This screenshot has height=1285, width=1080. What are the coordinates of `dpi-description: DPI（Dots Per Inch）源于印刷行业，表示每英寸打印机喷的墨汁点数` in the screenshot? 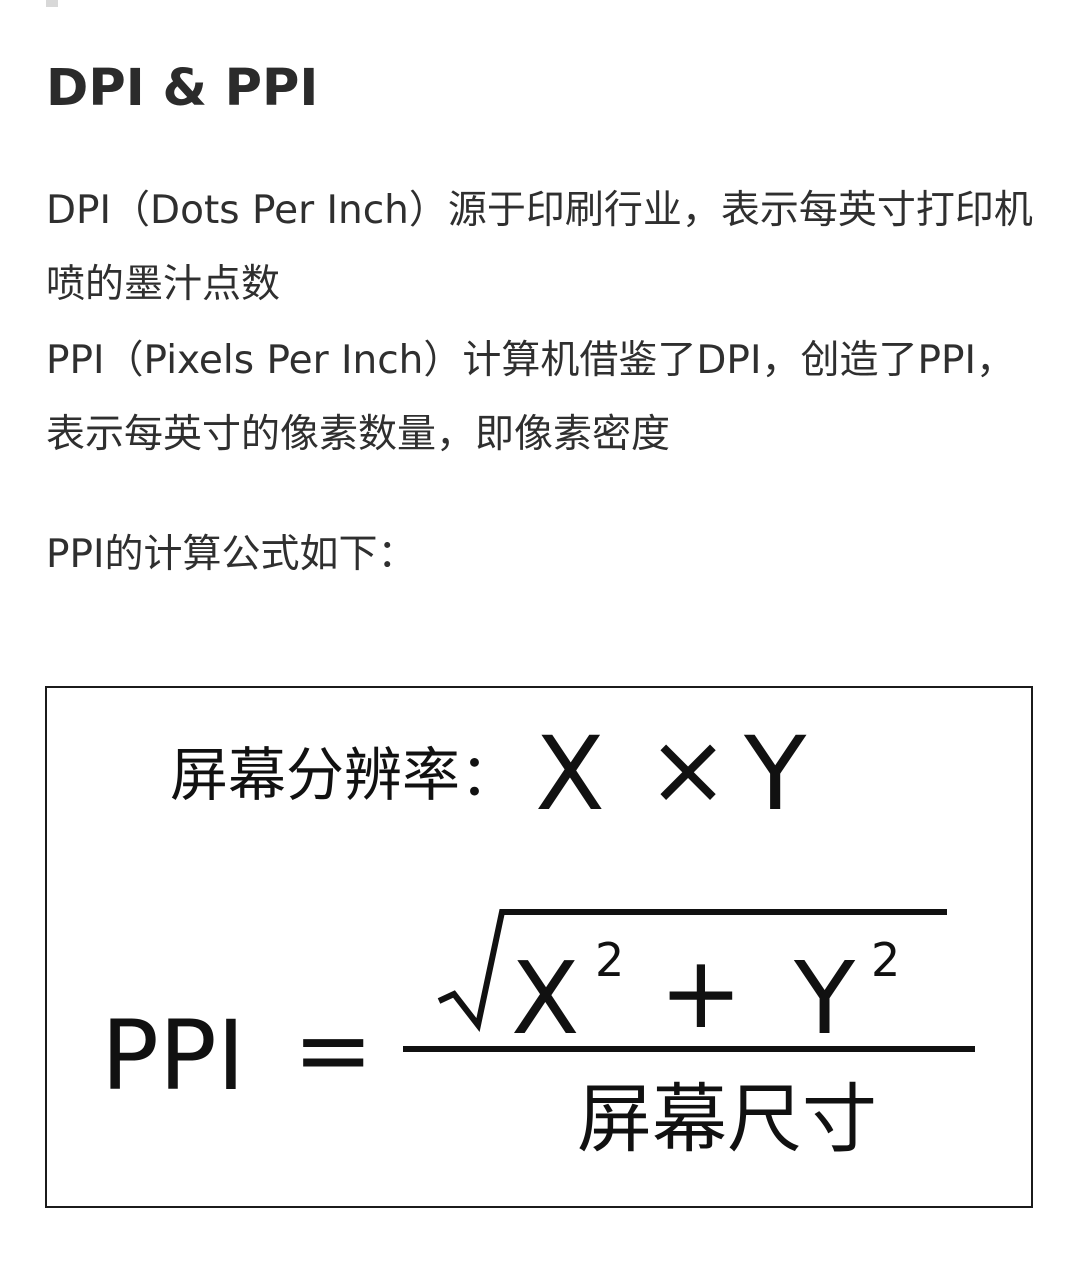 It's located at (539, 247).